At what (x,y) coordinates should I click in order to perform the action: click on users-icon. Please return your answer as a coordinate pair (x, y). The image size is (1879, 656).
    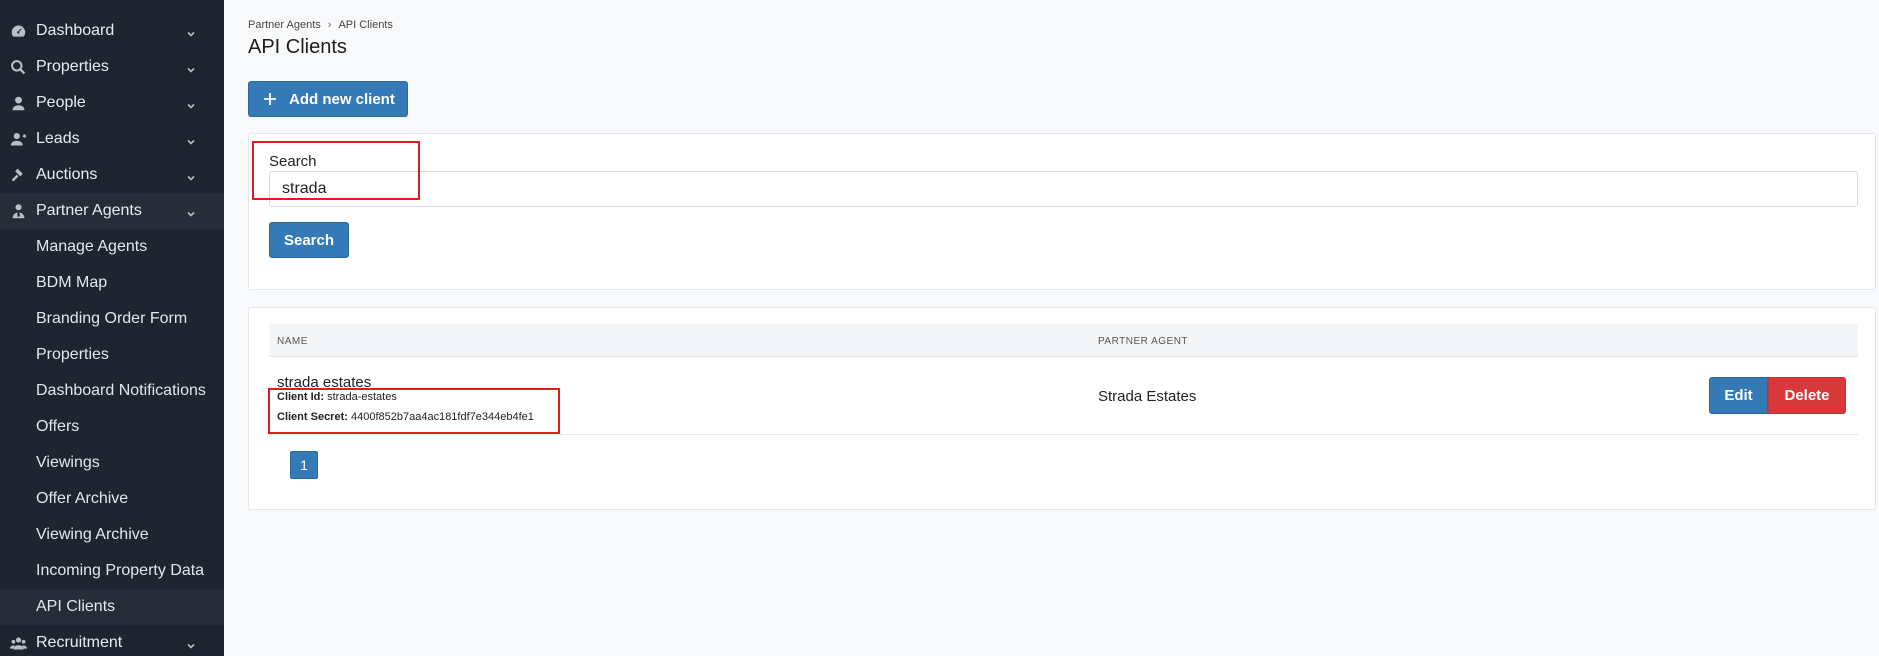
    Looking at the image, I should click on (18, 643).